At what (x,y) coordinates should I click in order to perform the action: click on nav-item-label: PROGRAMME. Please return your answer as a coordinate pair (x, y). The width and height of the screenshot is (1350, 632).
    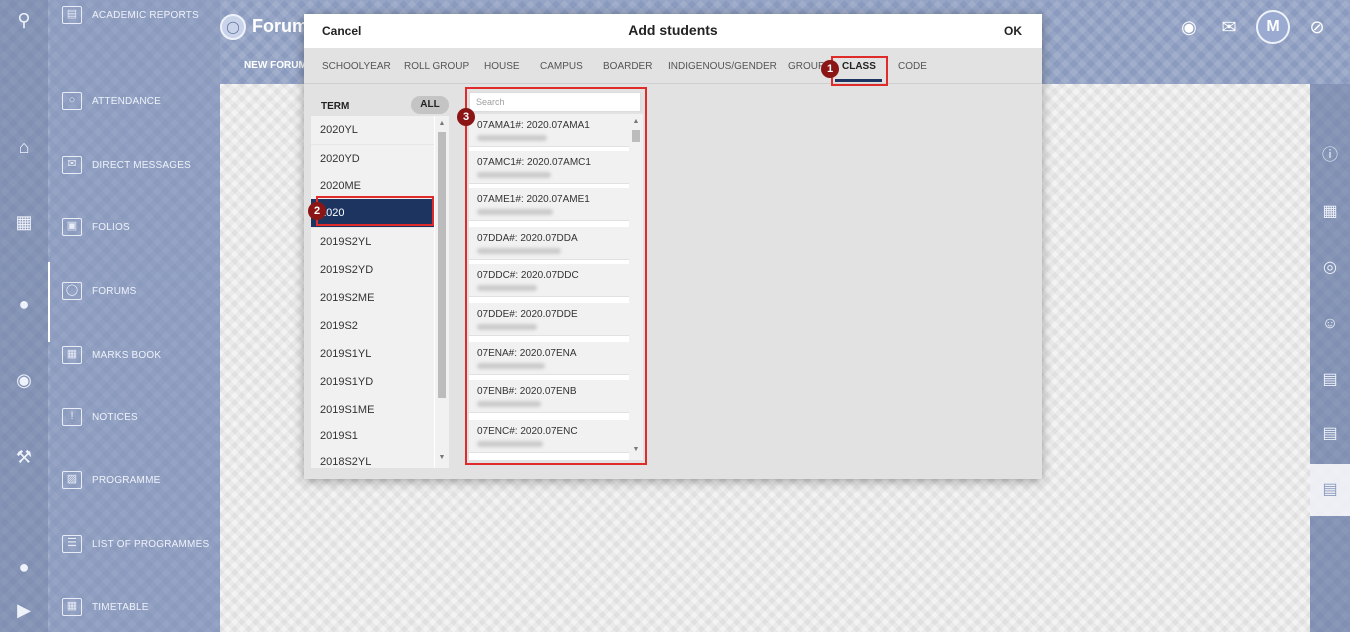
    Looking at the image, I should click on (126, 480).